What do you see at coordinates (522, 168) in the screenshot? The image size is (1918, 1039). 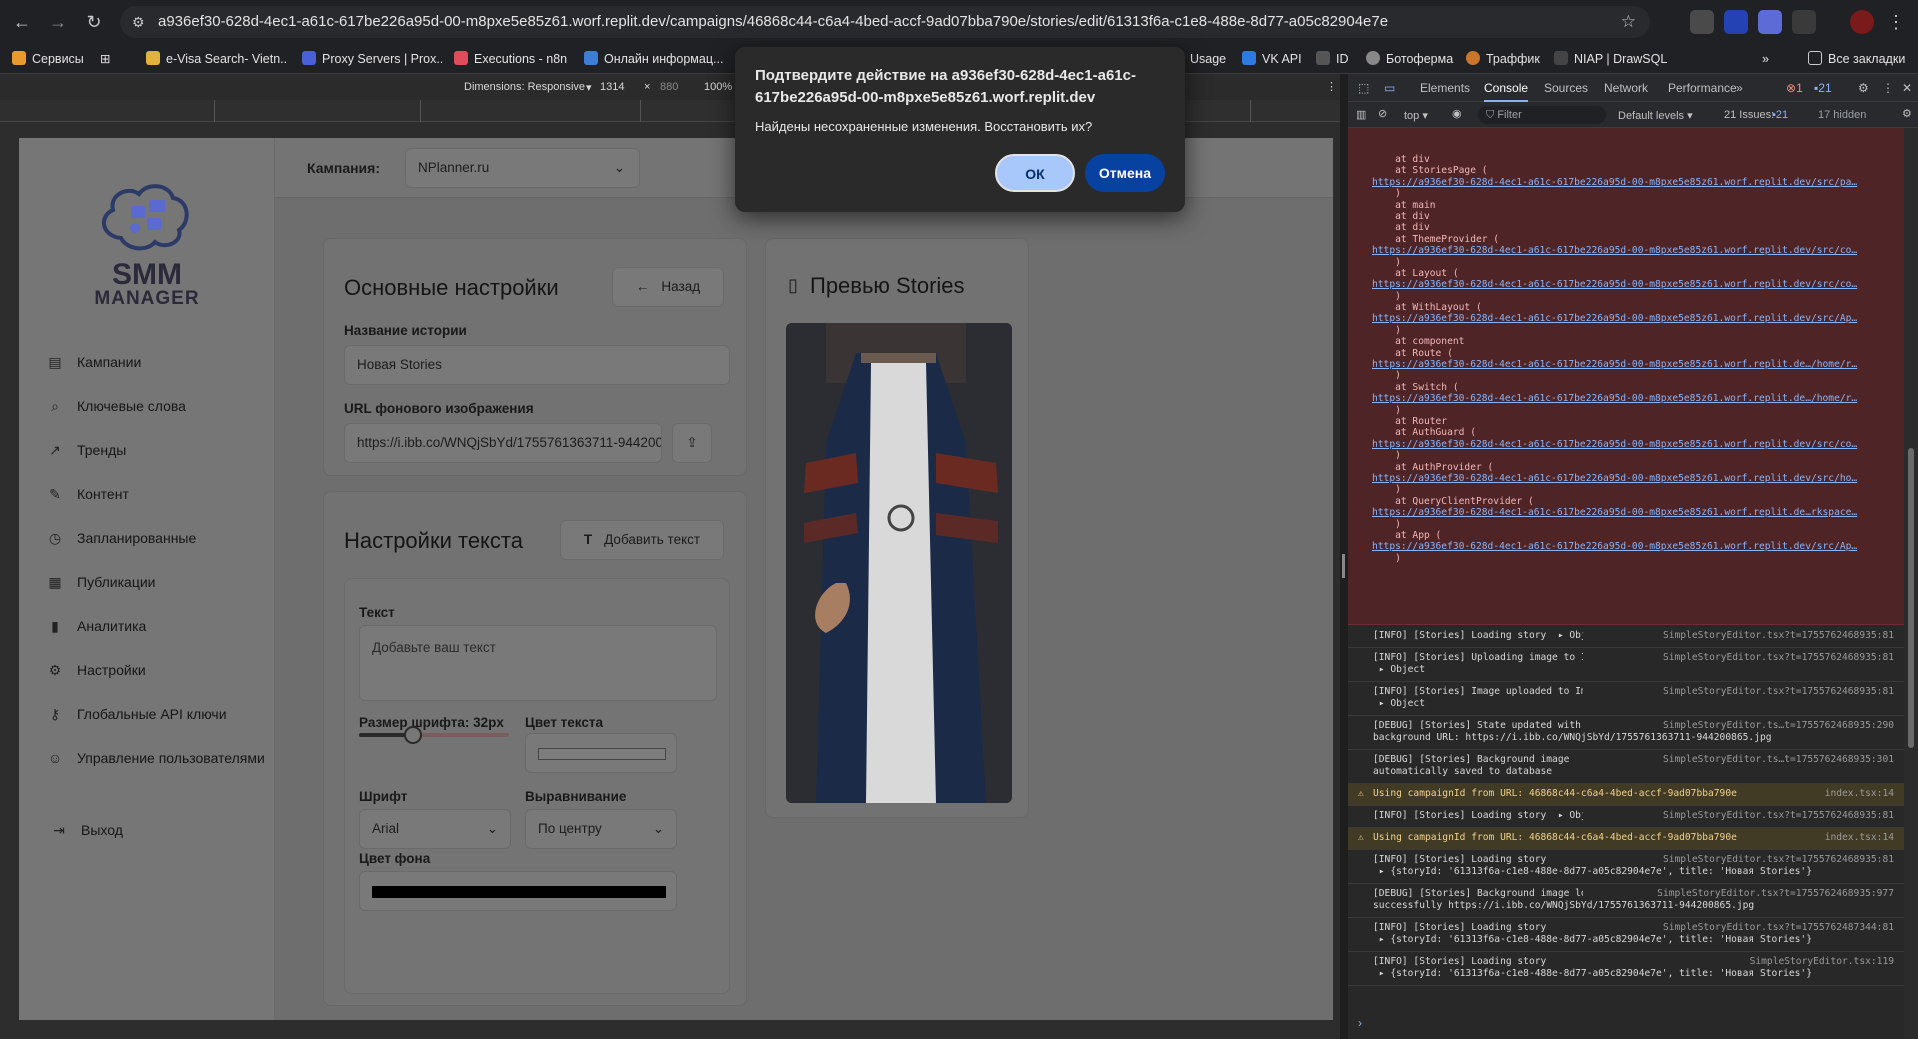 I see `campaign-select: NPlanner.ru ⌄` at bounding box center [522, 168].